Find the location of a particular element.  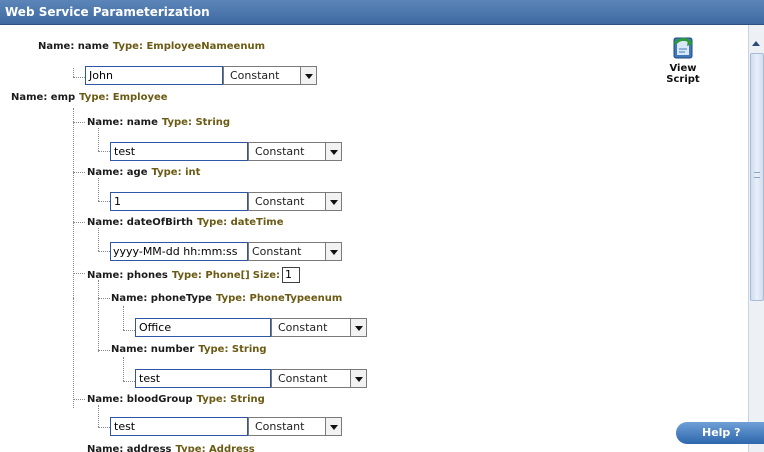

vertical-scrollbar is located at coordinates (756, 238).